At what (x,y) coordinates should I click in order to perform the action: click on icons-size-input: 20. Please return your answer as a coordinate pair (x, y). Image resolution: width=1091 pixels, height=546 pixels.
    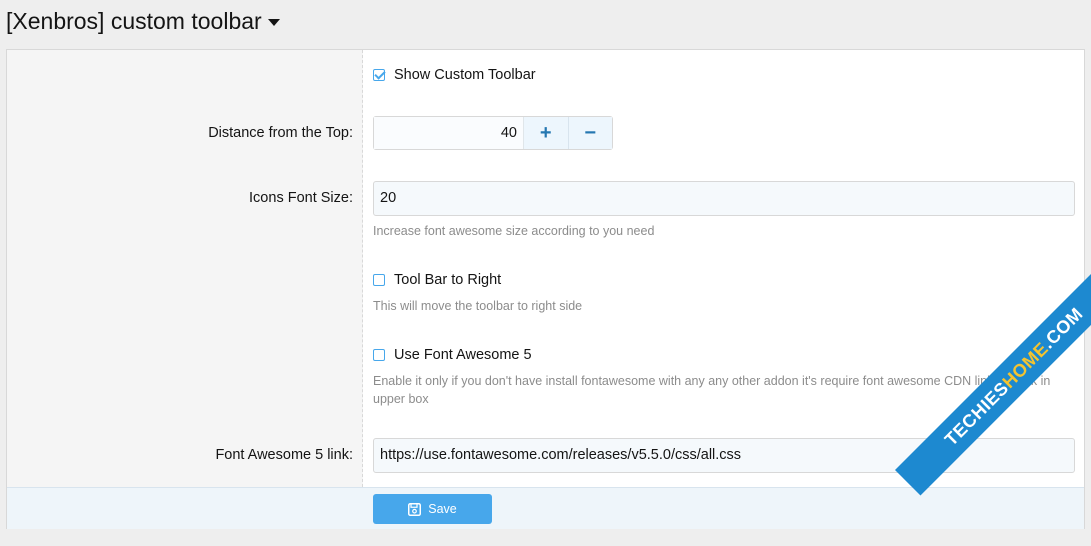
    Looking at the image, I should click on (724, 198).